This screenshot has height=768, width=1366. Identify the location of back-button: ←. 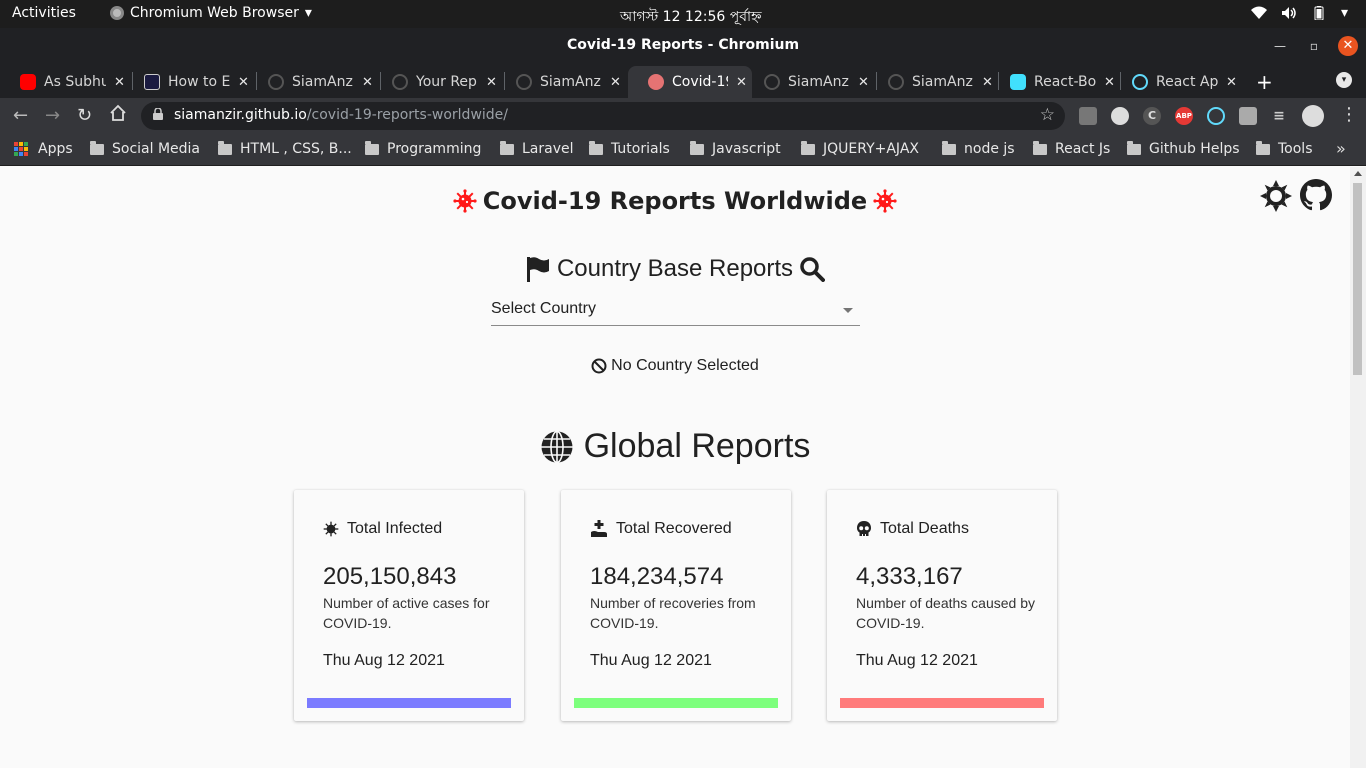
(20, 115).